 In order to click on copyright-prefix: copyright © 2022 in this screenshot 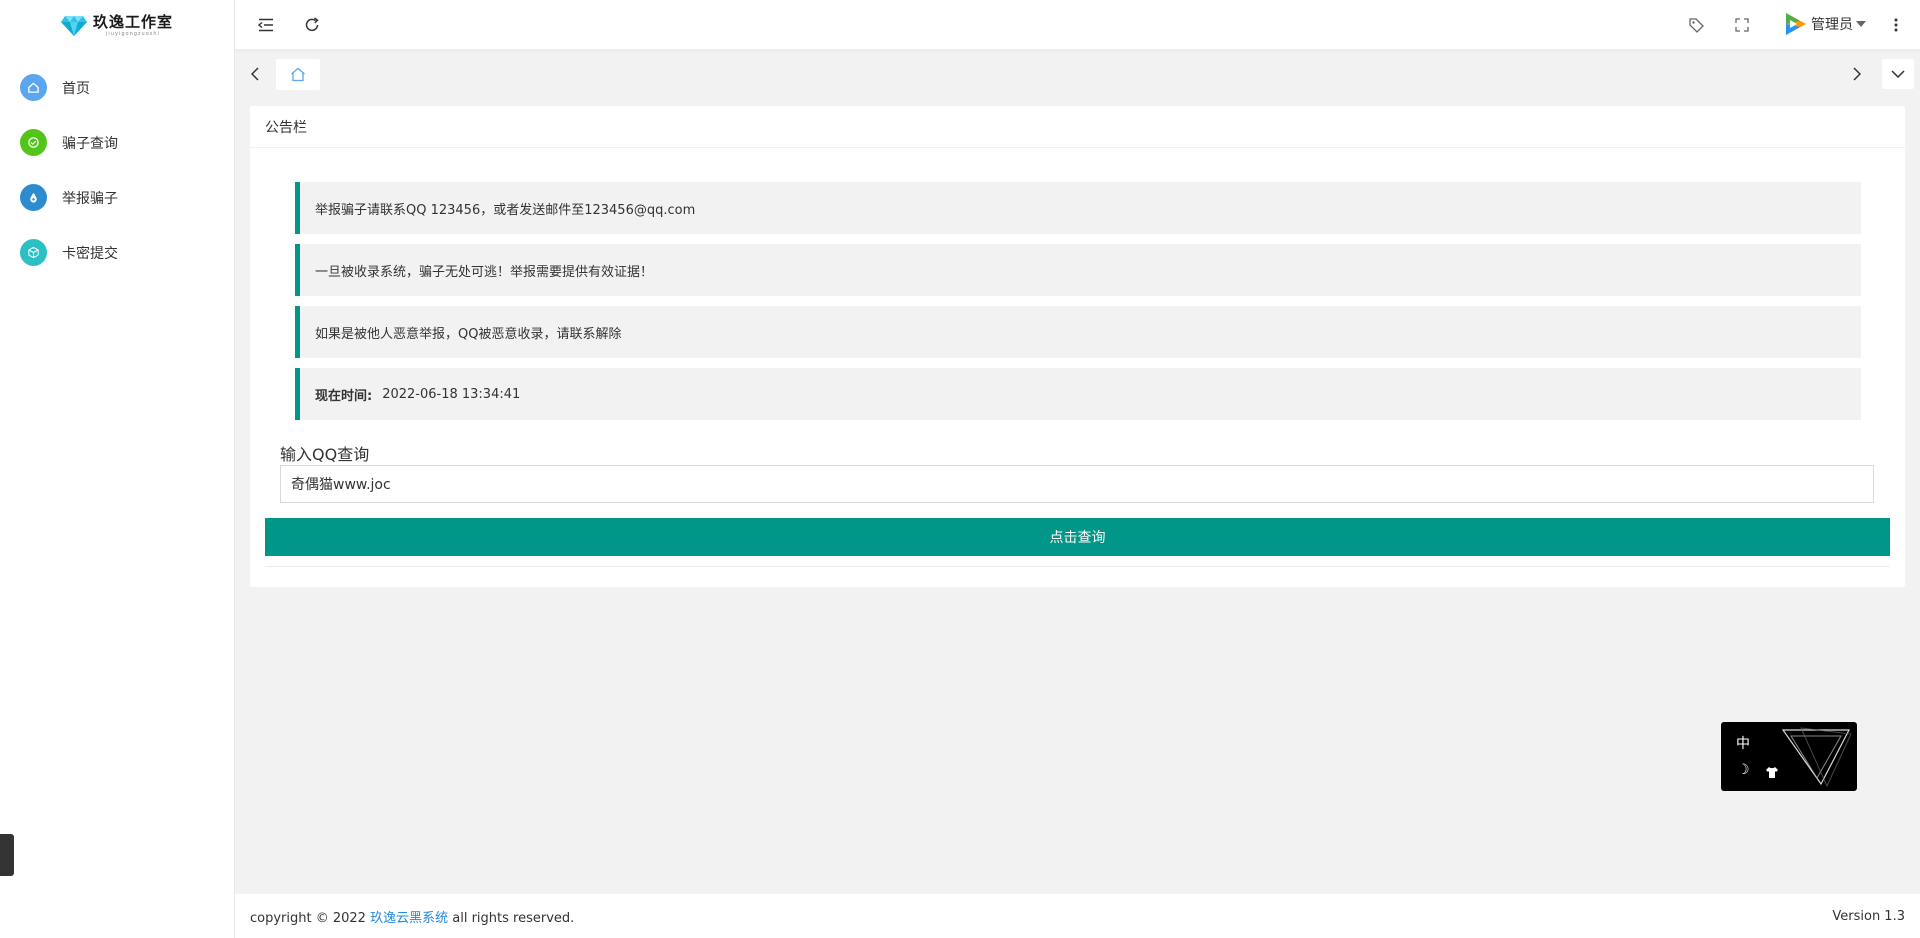, I will do `click(308, 918)`.